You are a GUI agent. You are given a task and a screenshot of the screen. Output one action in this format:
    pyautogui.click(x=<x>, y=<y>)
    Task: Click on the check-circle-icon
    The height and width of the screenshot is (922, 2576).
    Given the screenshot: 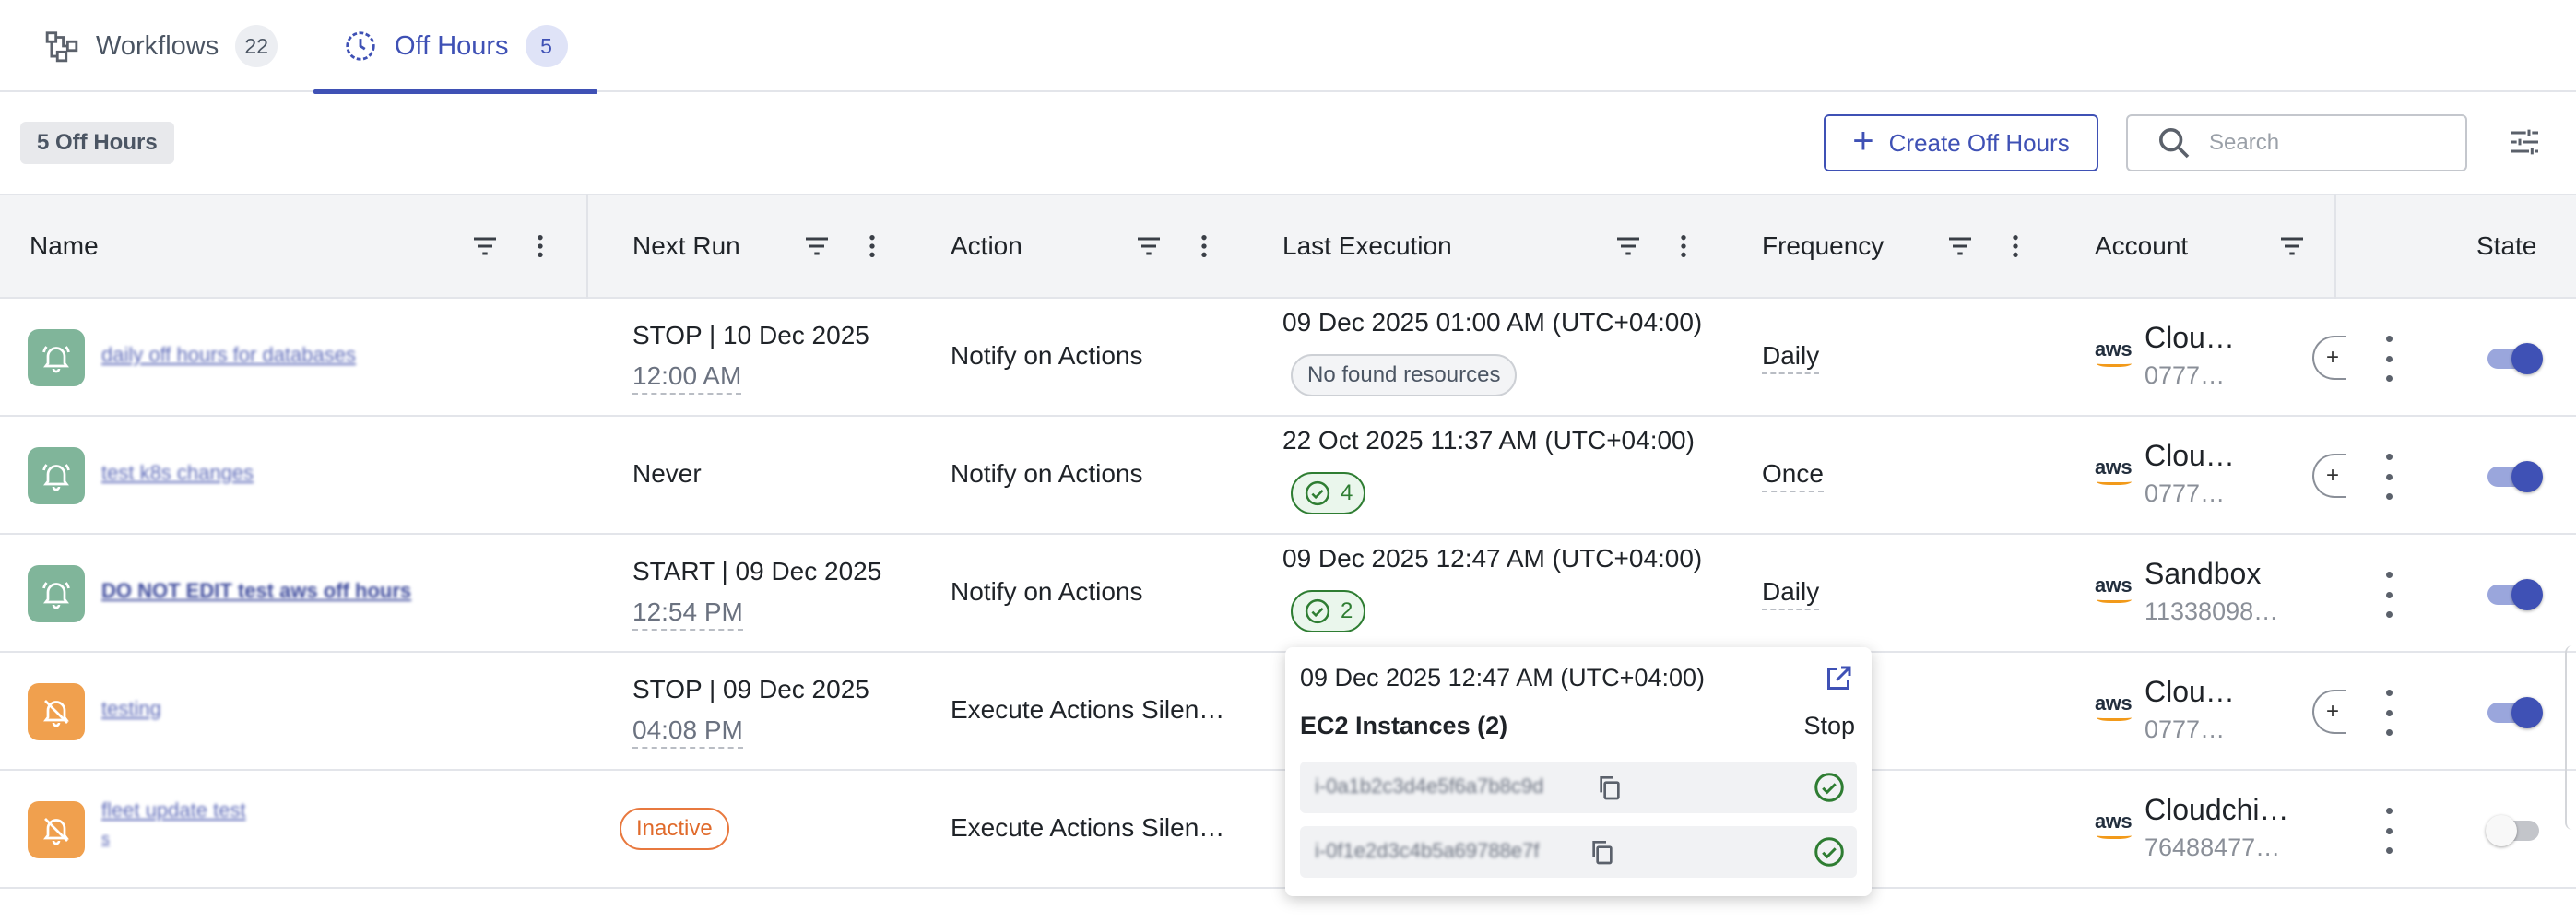 What is the action you would take?
    pyautogui.click(x=1317, y=493)
    